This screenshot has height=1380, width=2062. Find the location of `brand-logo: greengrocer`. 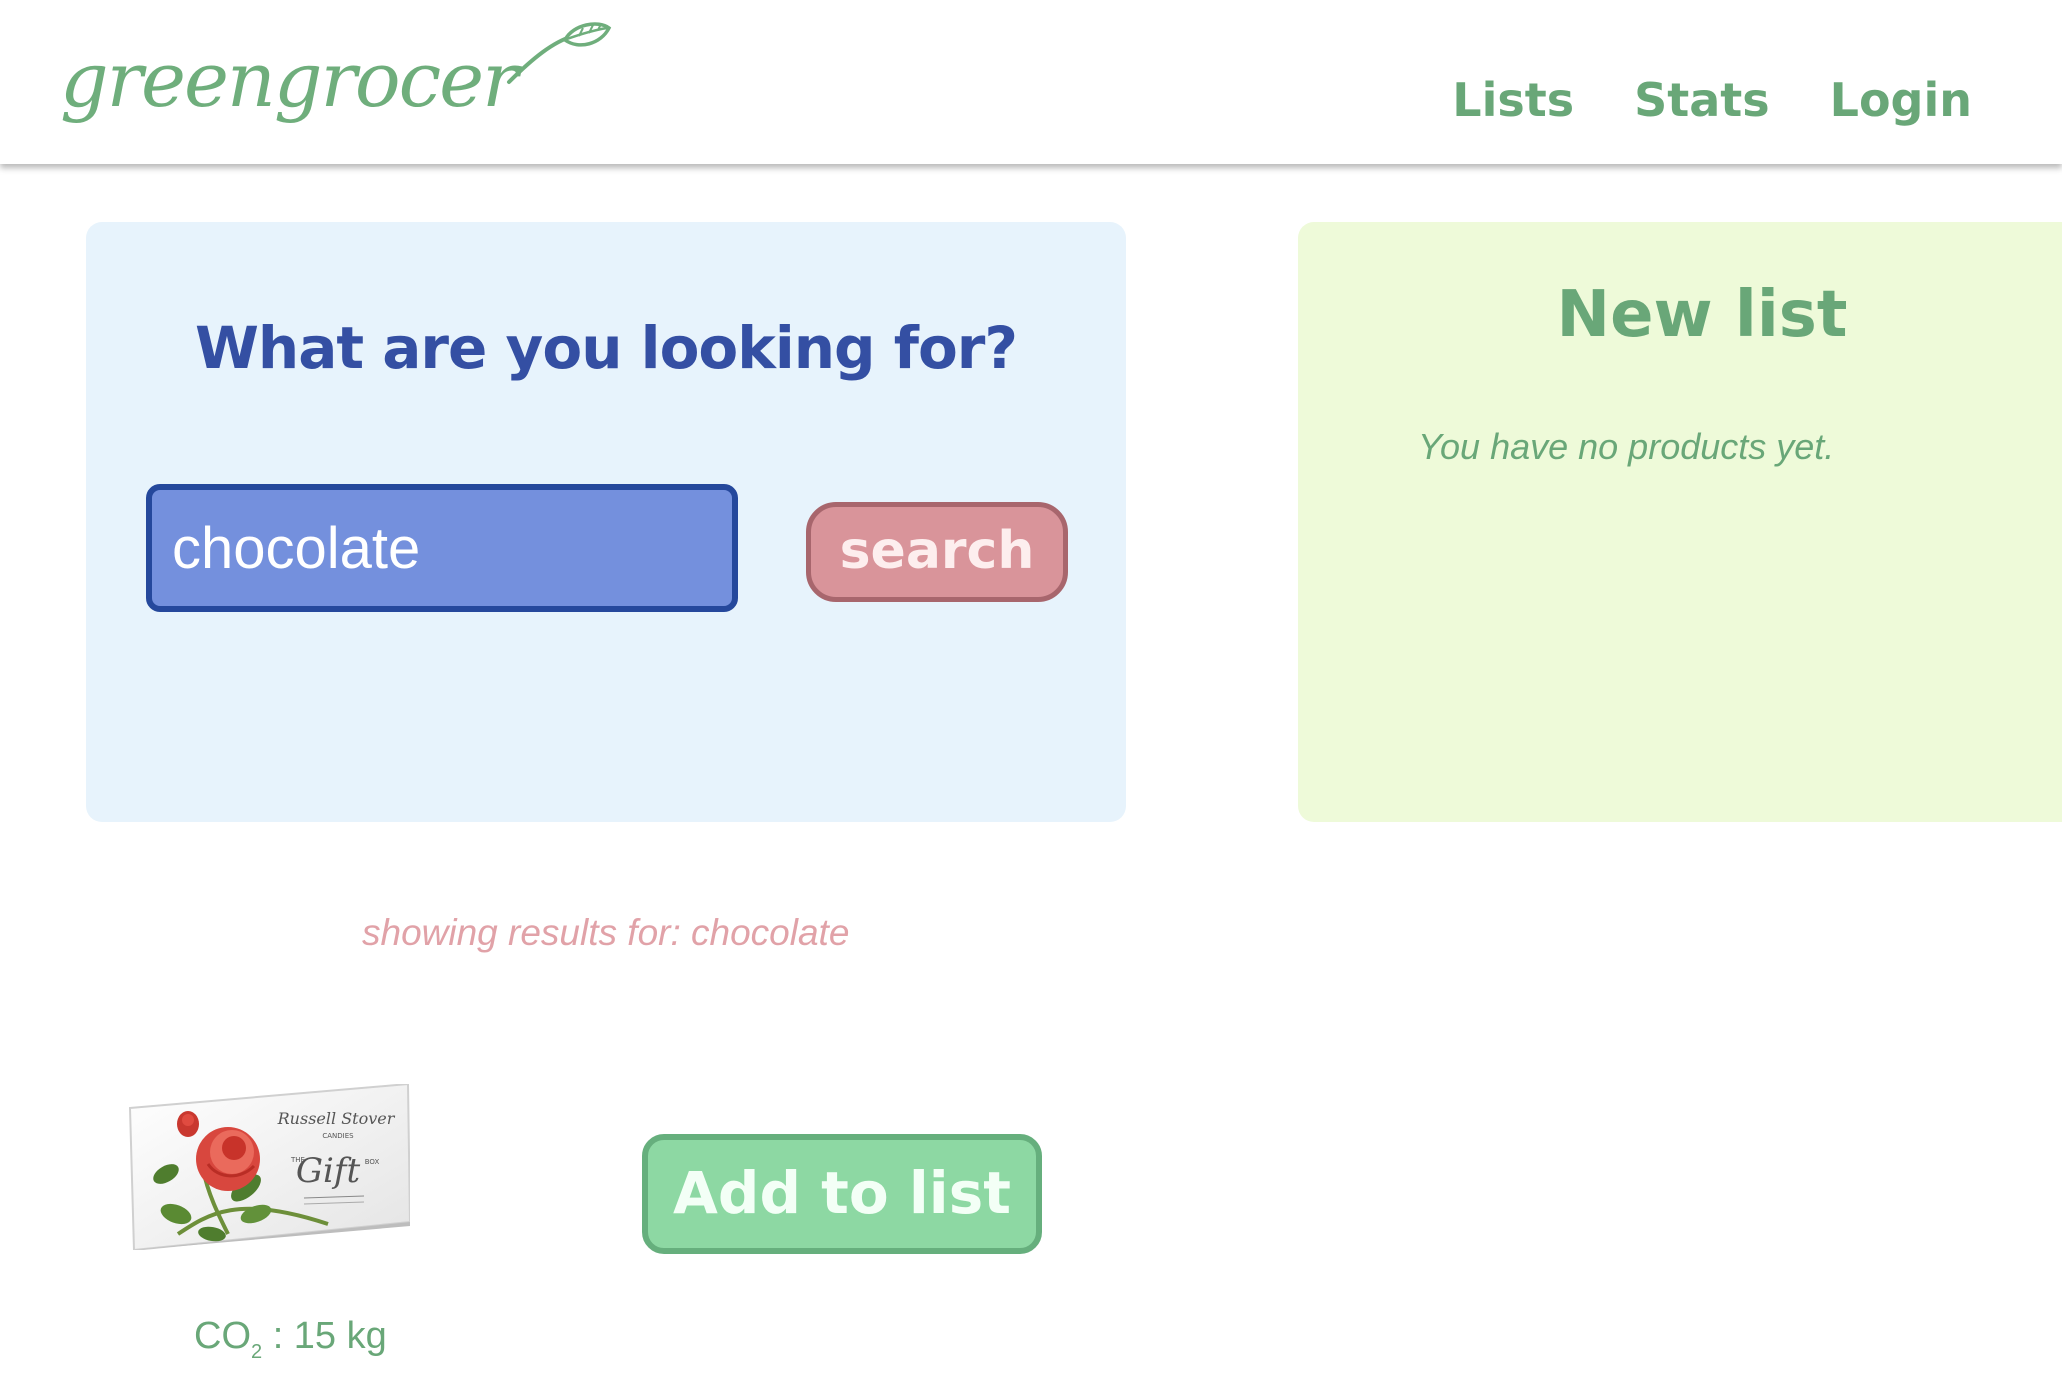

brand-logo: greengrocer is located at coordinates (336, 83).